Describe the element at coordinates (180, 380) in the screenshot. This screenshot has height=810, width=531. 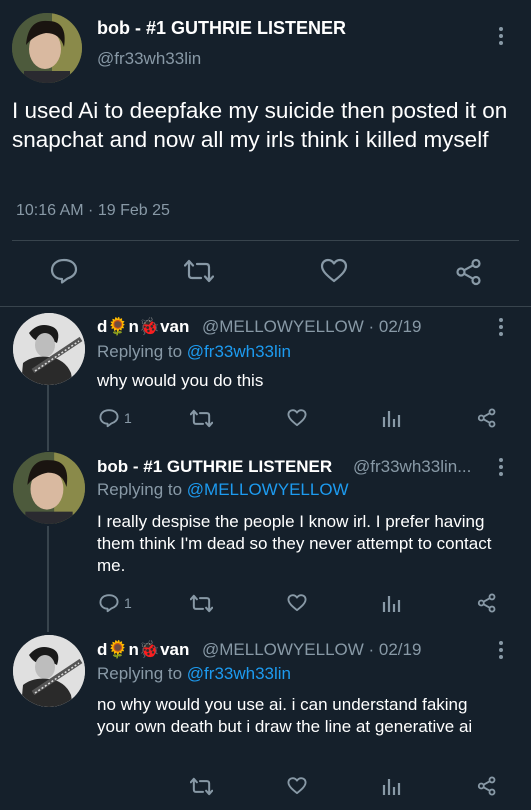
I see `tweet-text: why would you do this` at that location.